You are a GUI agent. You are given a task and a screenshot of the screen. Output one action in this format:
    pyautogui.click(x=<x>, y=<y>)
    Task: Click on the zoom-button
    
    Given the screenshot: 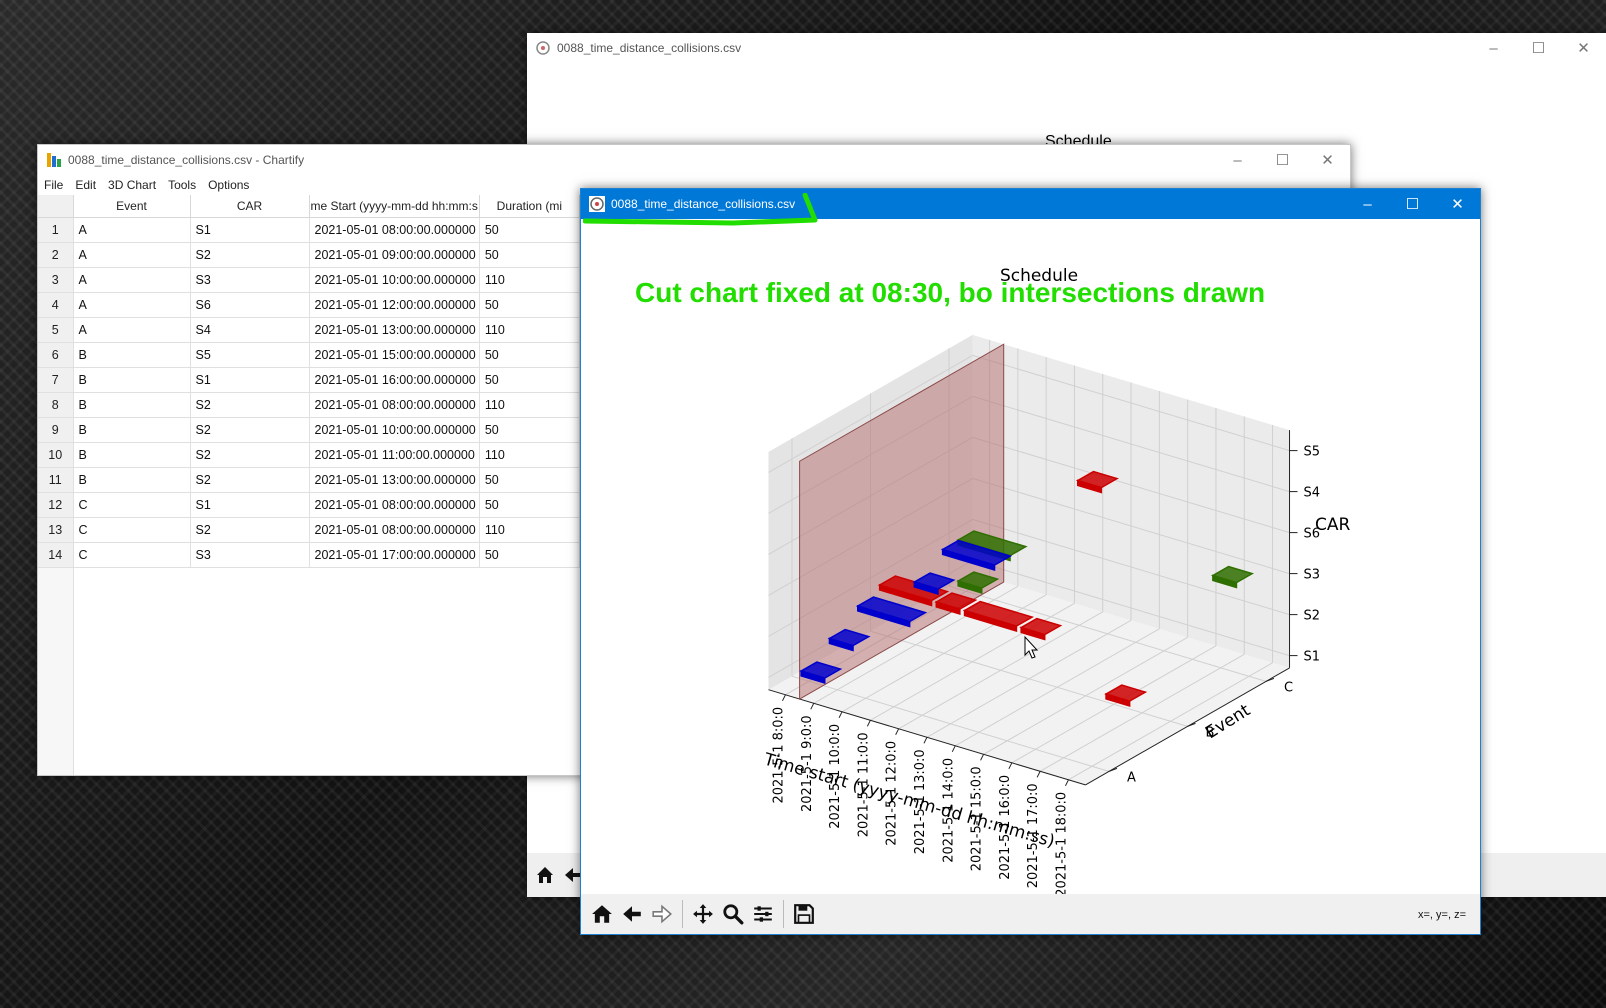 What is the action you would take?
    pyautogui.click(x=733, y=914)
    